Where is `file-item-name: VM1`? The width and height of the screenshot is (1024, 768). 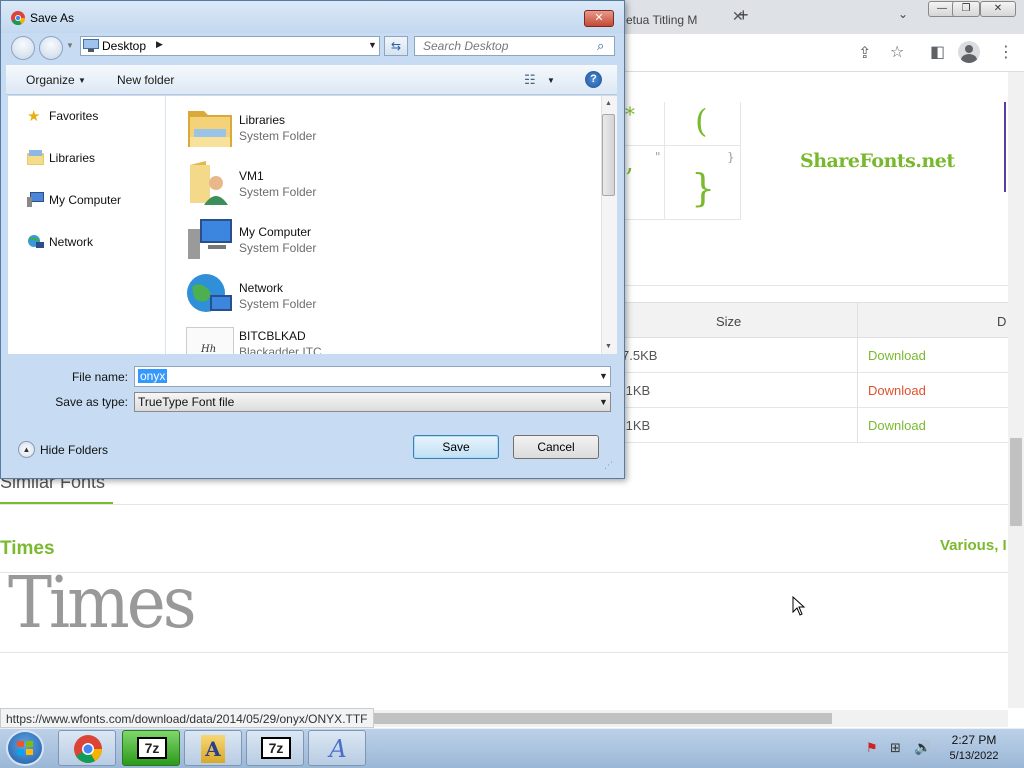
file-item-name: VM1 is located at coordinates (251, 176).